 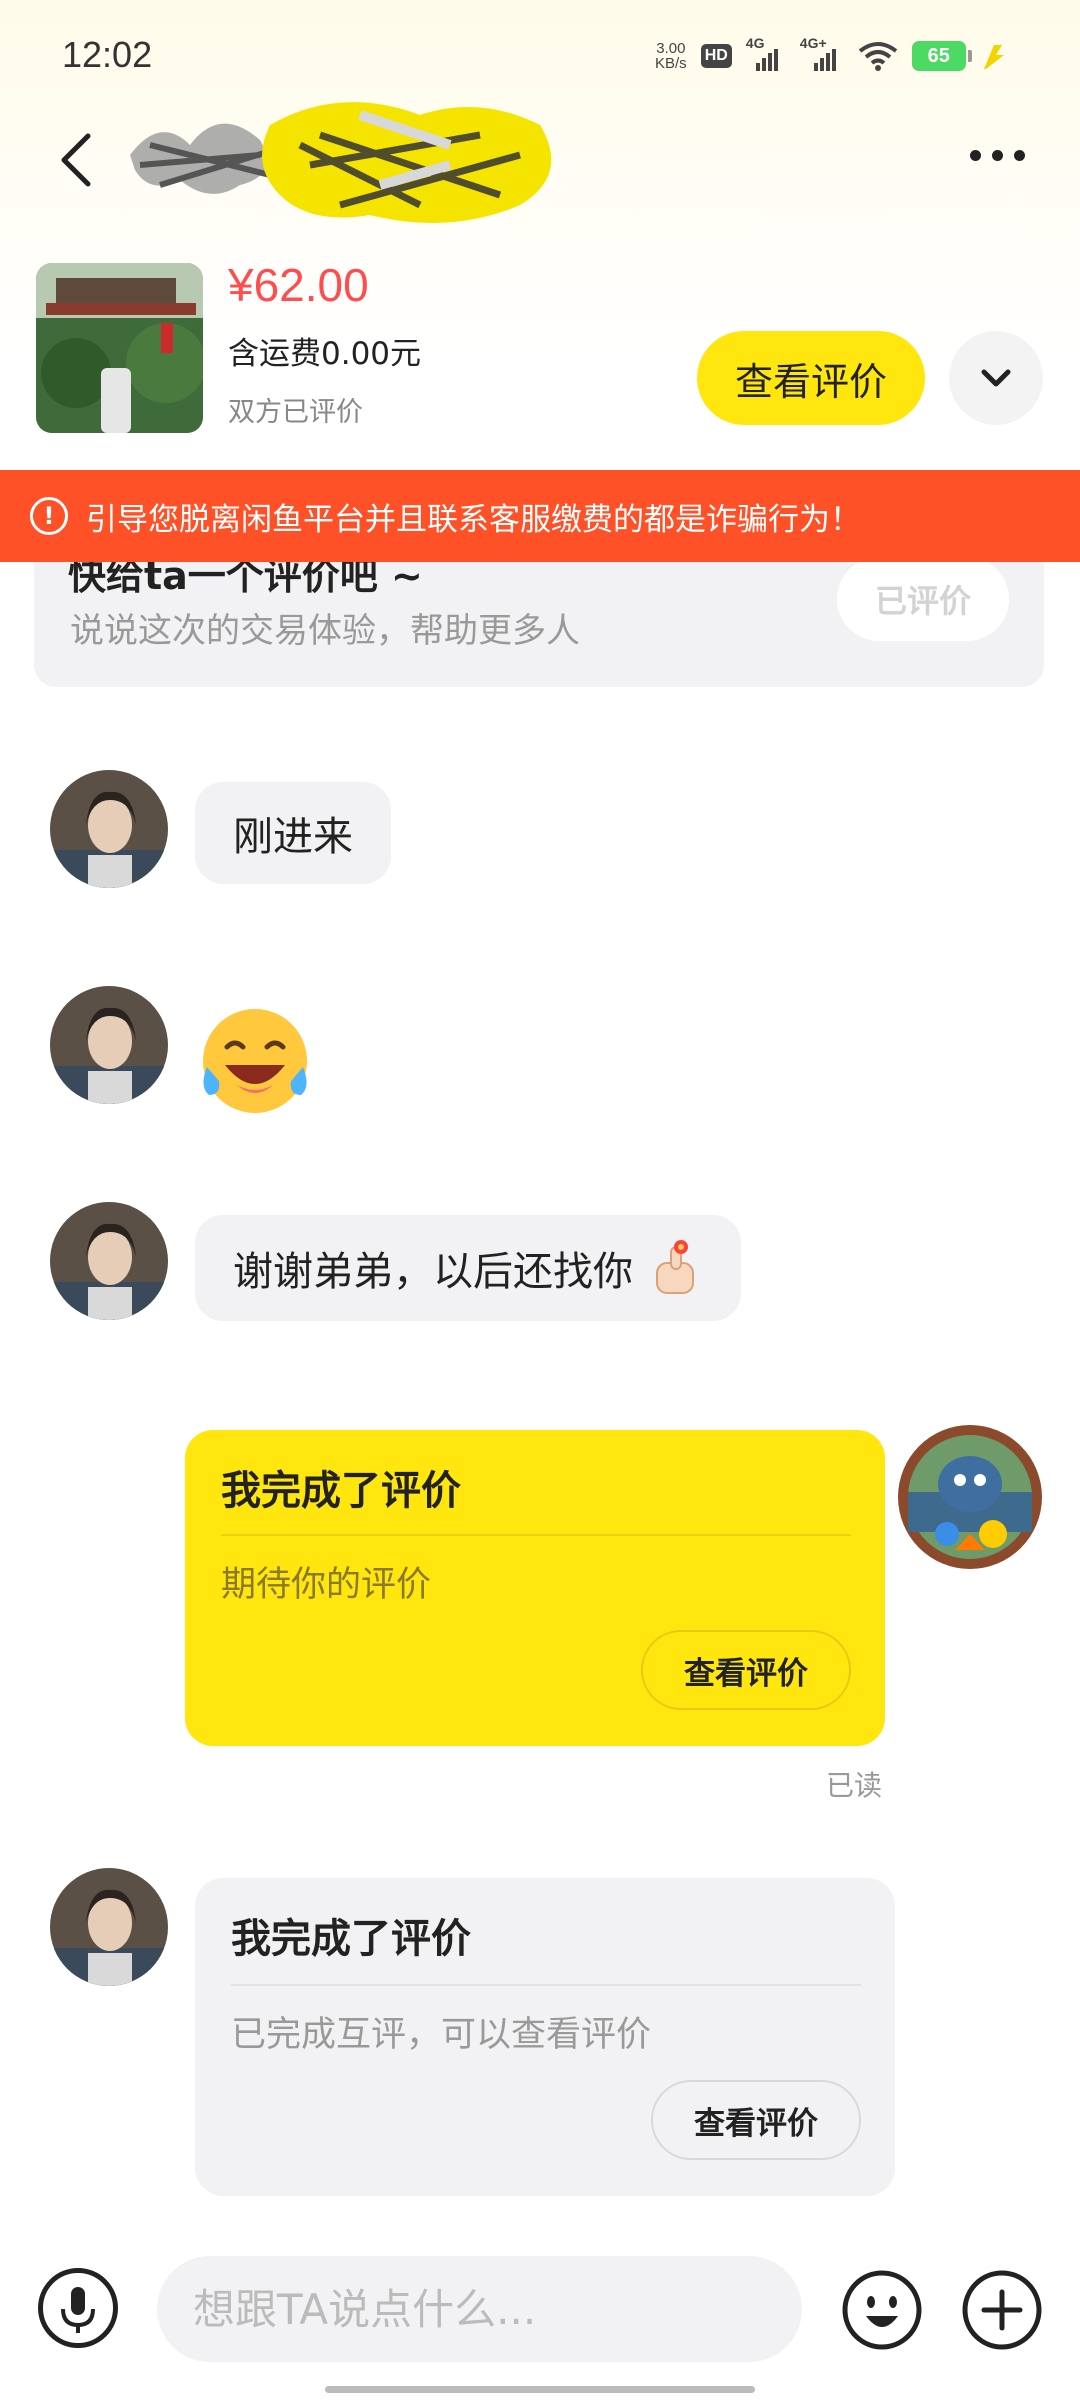 What do you see at coordinates (298, 285) in the screenshot?
I see `product-price: ¥62.00` at bounding box center [298, 285].